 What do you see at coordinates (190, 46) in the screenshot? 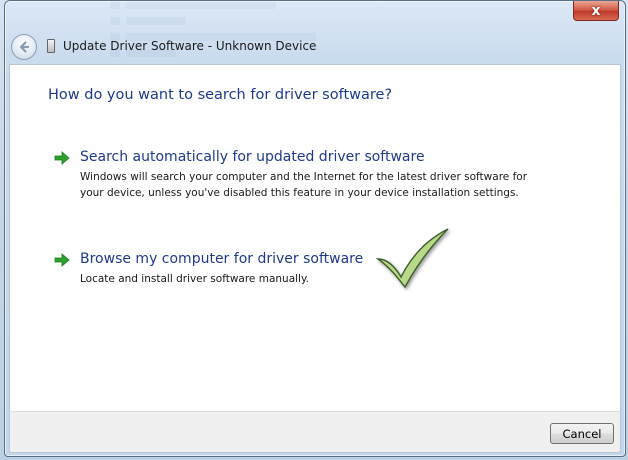
I see `window-title: Update Driver Software - Unknown Device` at bounding box center [190, 46].